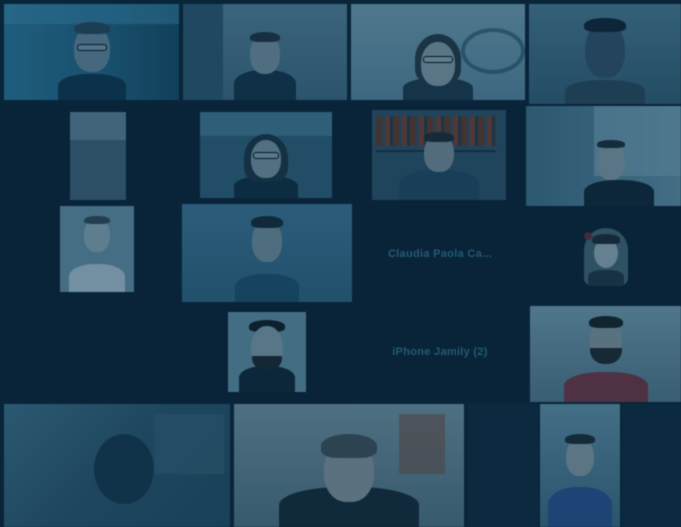 The image size is (681, 527). I want to click on participant-tile: iPhone Jamily (2), so click(440, 352).